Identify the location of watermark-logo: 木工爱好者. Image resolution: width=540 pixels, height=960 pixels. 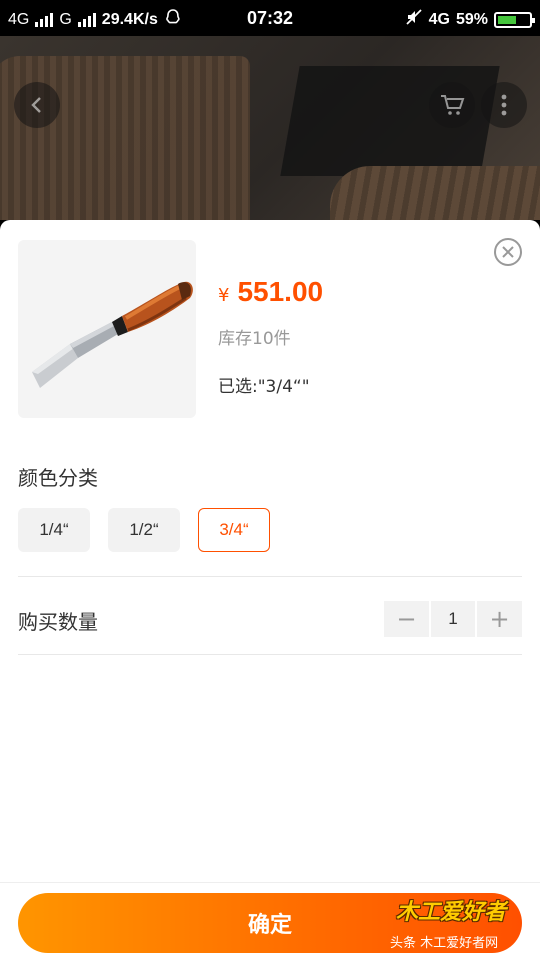
(451, 912).